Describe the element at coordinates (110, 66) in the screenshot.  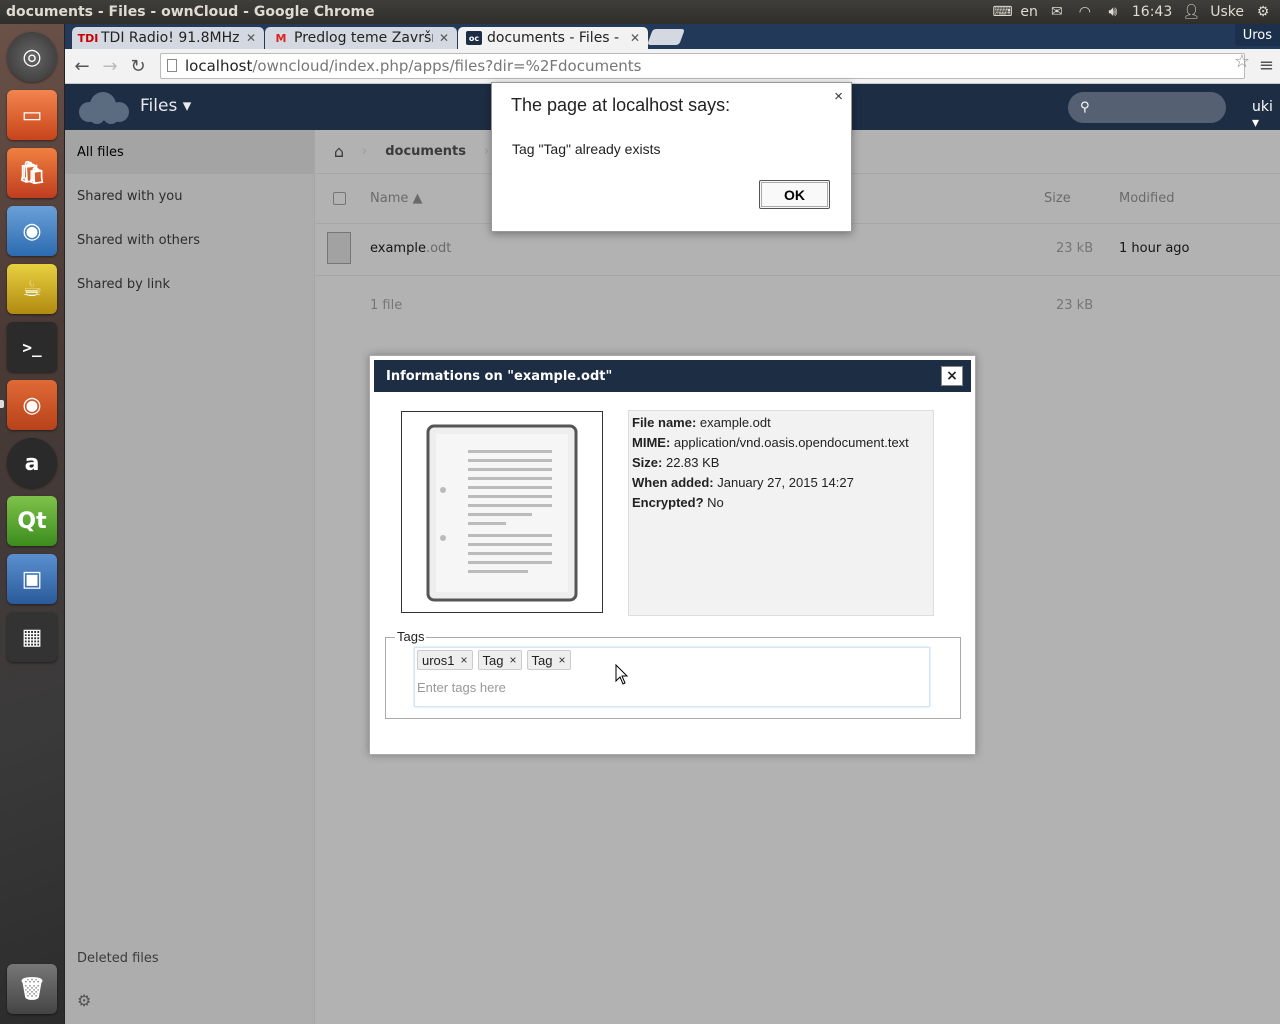
I see `forward-arrow-icon: →` at that location.